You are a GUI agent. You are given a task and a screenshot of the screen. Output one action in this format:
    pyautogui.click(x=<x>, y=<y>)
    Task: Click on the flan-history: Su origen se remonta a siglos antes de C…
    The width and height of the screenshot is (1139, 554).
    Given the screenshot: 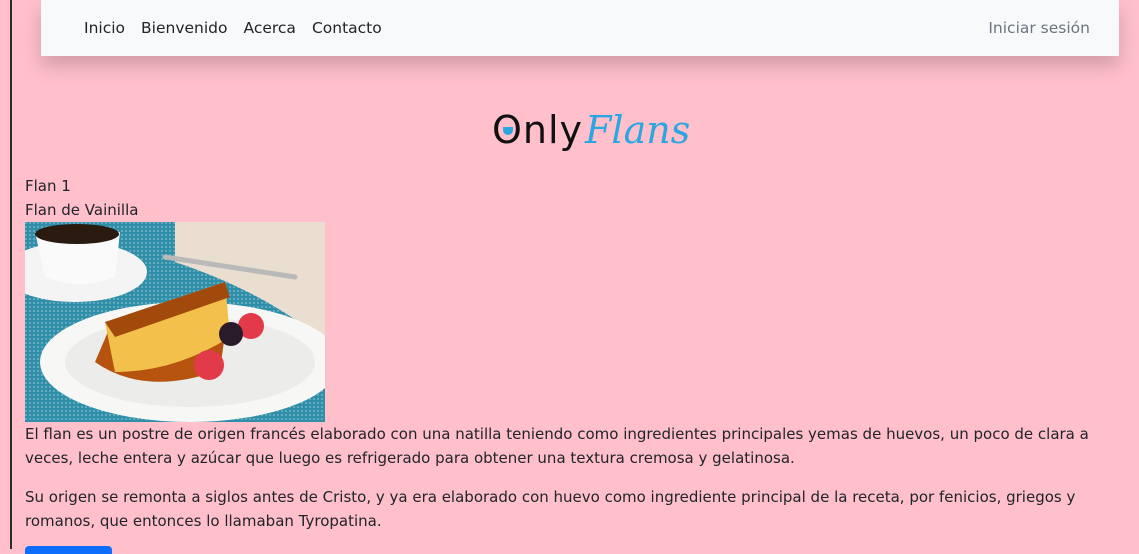 What is the action you would take?
    pyautogui.click(x=550, y=509)
    